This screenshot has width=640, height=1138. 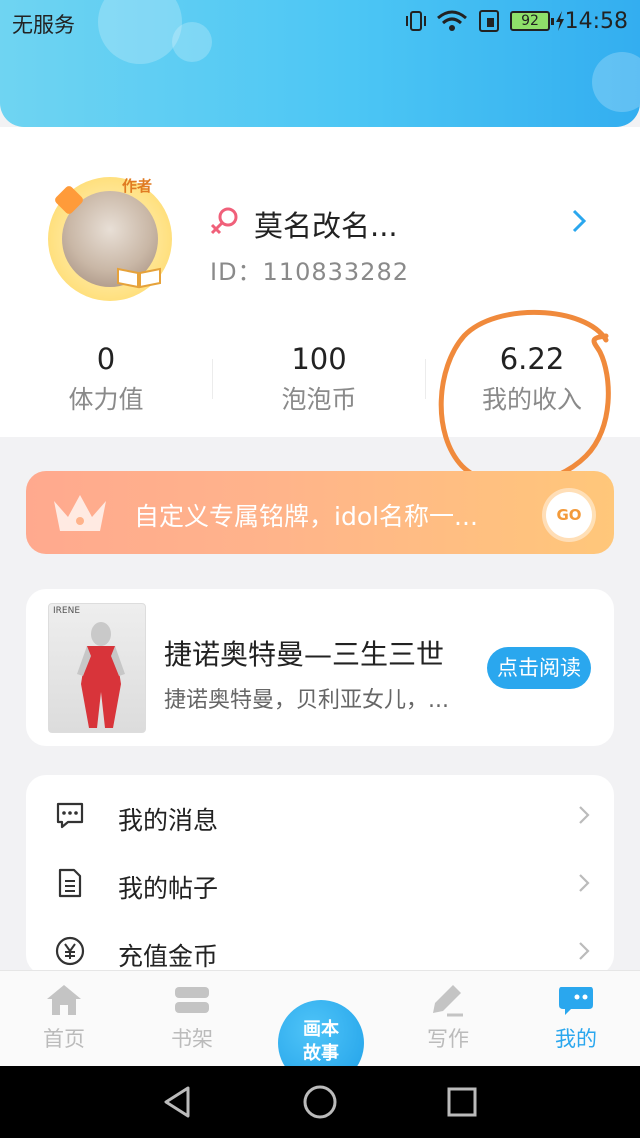 I want to click on recent-book-card: IRENE 捷诺奥特曼—三生三世 捷诺奥特曼，贝利亚女儿，... 点击阅读, so click(x=320, y=667).